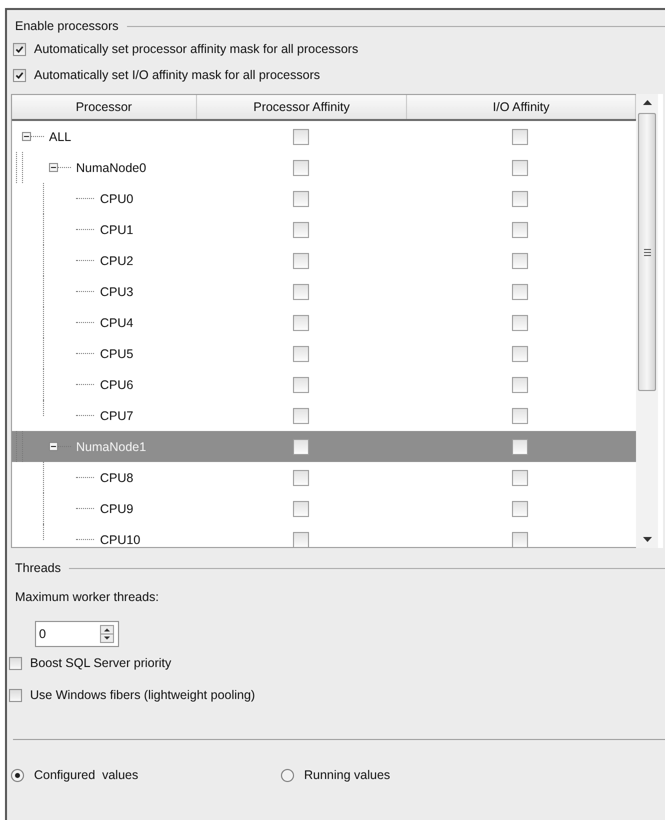 The width and height of the screenshot is (665, 820). I want to click on checkbox-label: Boost SQL Server priority, so click(101, 663).